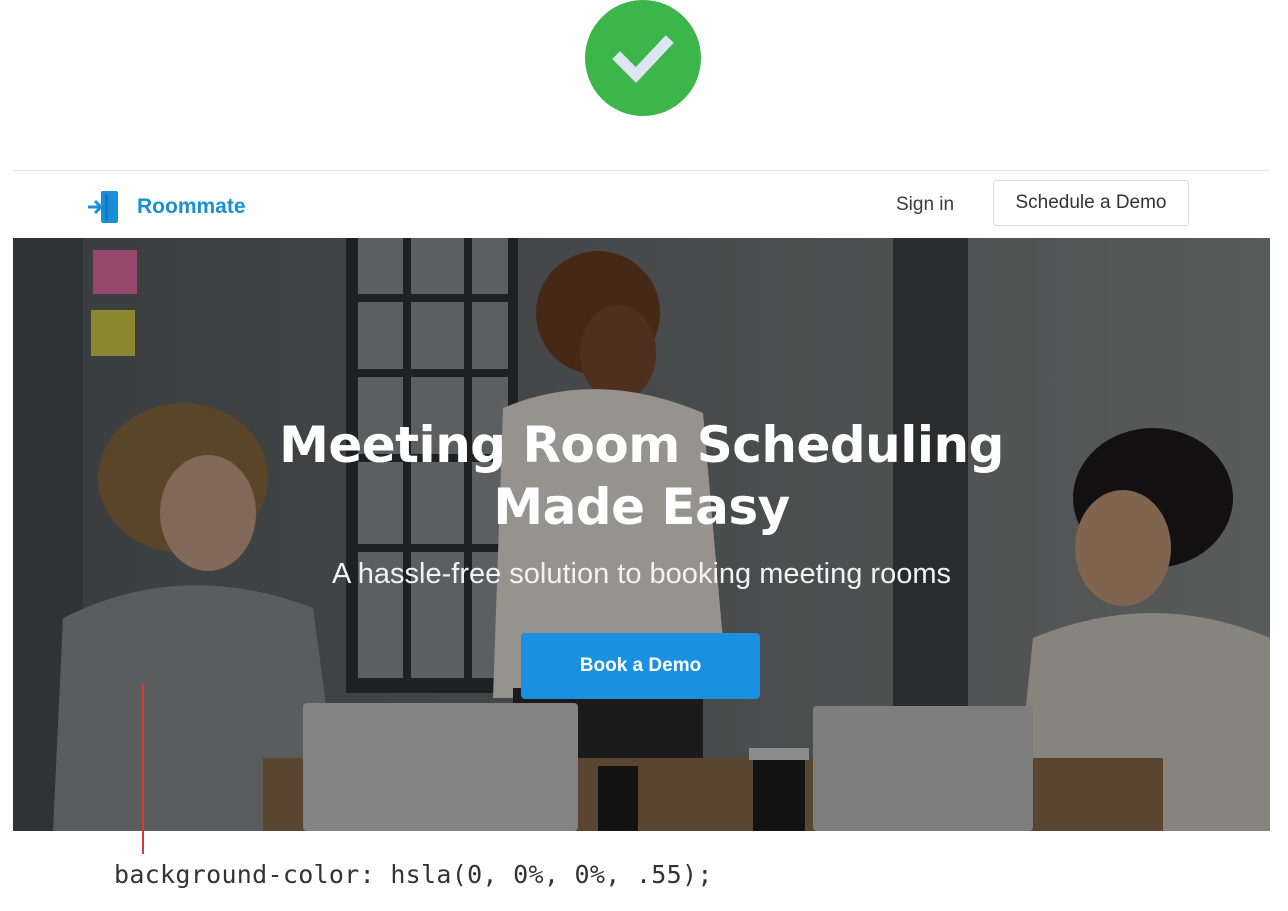 Image resolution: width=1288 pixels, height=911 pixels. What do you see at coordinates (413, 874) in the screenshot?
I see `css-rule-caption: background-color: hsla(0, 0%, 0%, .55);` at bounding box center [413, 874].